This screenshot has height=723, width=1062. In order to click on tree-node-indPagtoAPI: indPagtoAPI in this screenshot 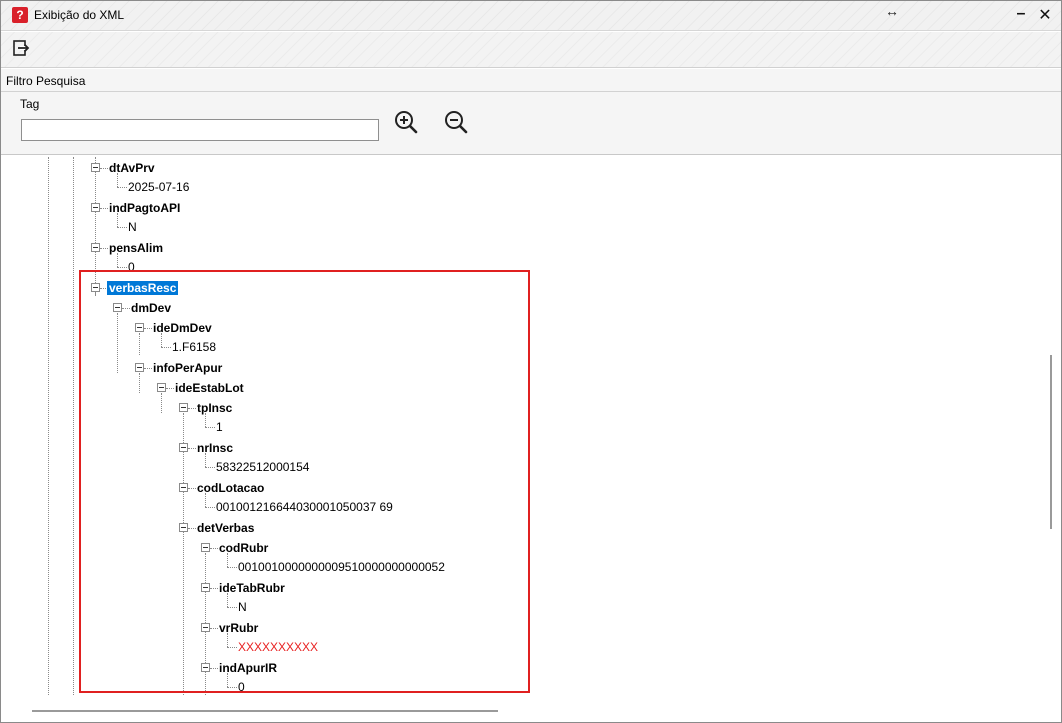, I will do `click(144, 208)`.